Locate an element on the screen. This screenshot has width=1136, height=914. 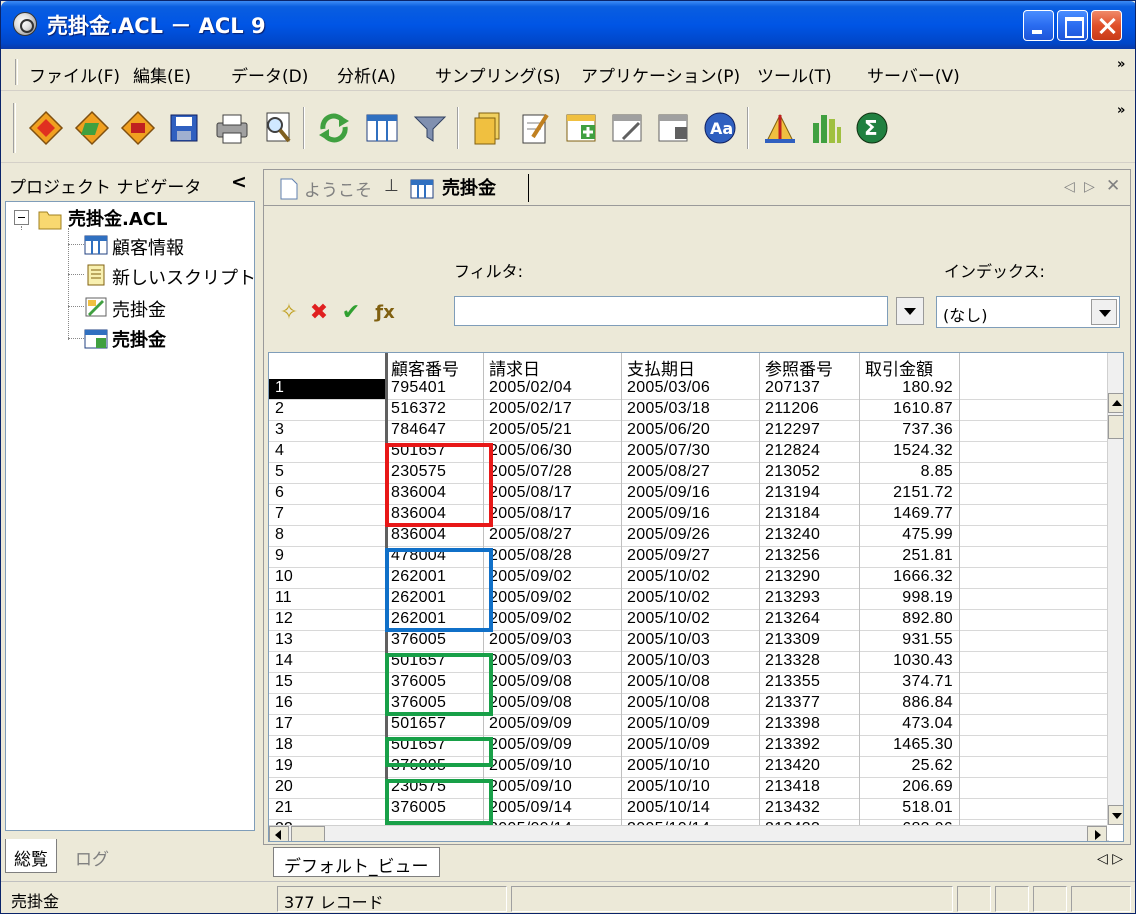
column-header-due-date: 支払期日 is located at coordinates (661, 367).